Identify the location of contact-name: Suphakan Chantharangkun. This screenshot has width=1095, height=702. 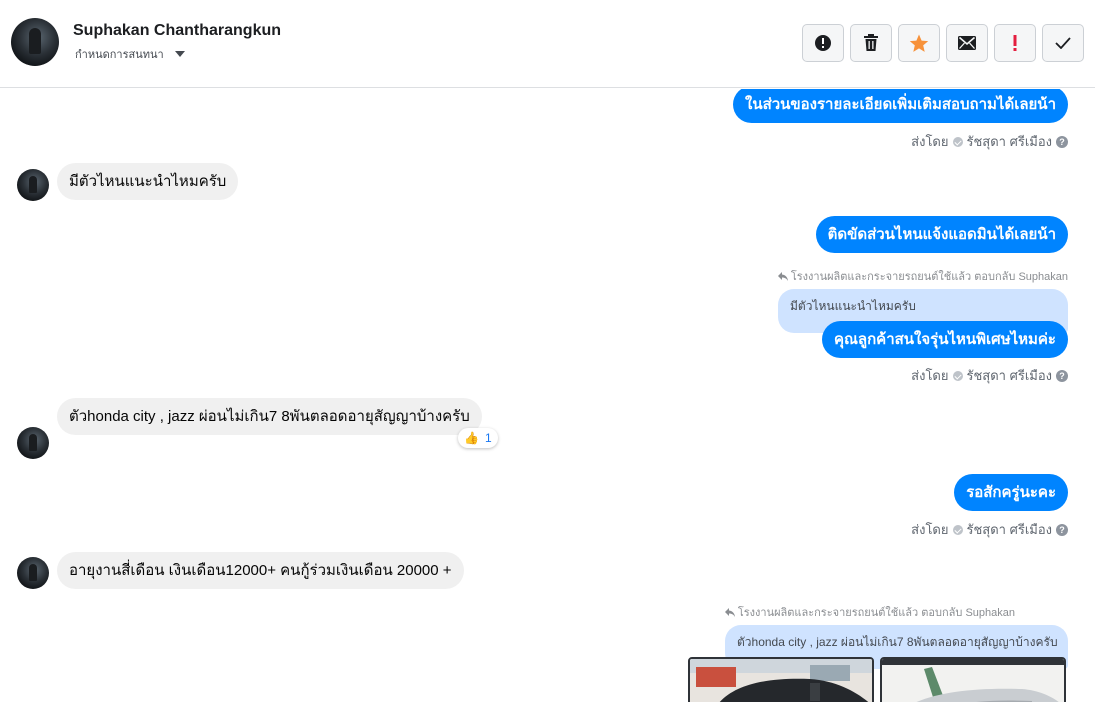
(177, 31).